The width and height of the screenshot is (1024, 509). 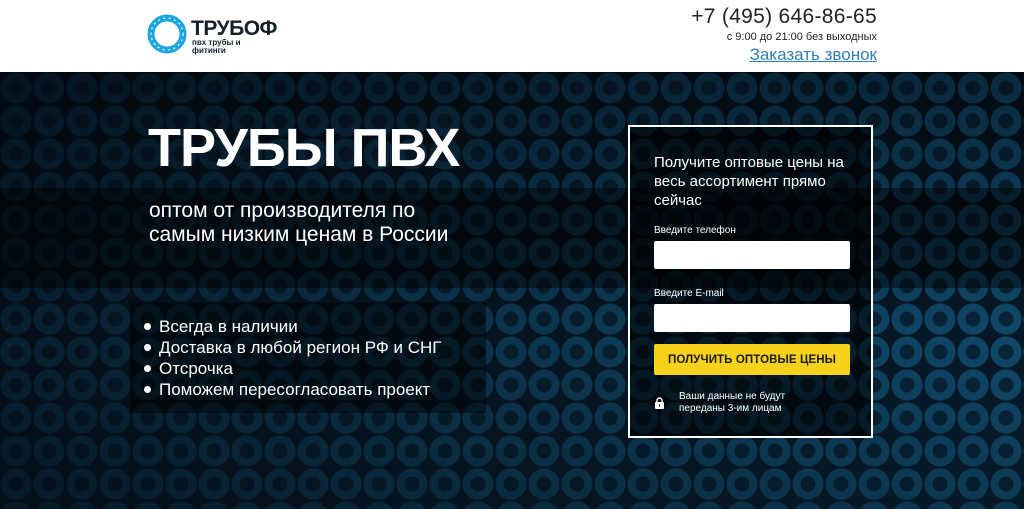 I want to click on logo-subtitle: пвх трубы и фитинги, so click(x=216, y=46).